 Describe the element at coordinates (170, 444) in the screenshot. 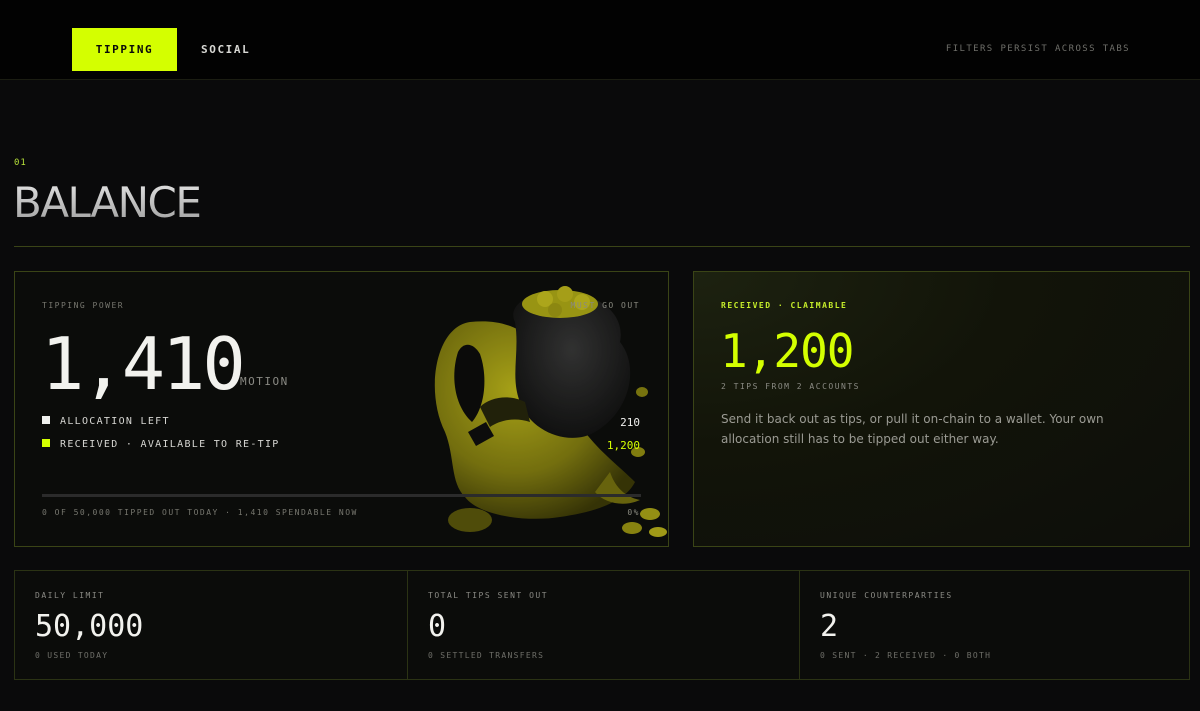

I see `legend-label: RECEIVED · AVAILABLE TO RE-TIP` at that location.